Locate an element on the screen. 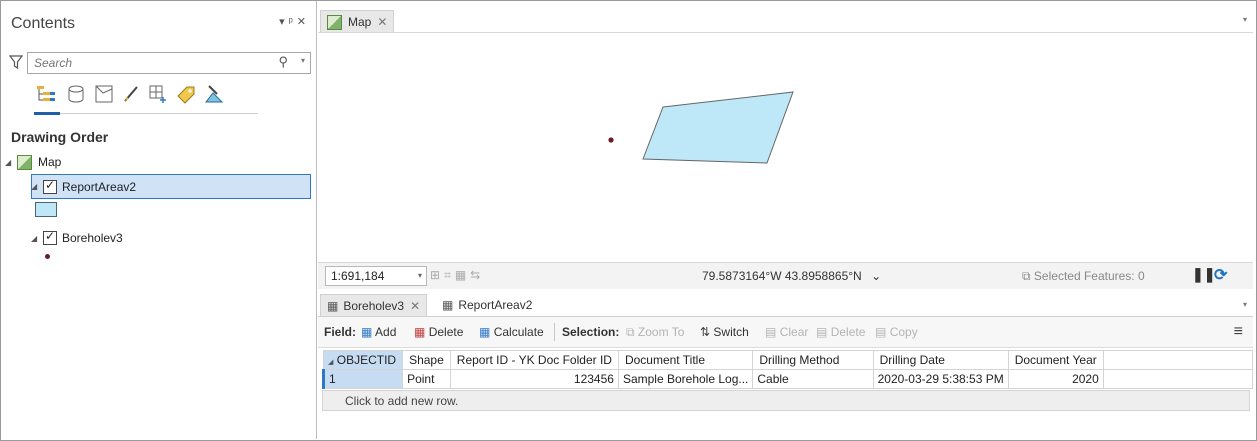  list-by-editing-icon is located at coordinates (132, 94).